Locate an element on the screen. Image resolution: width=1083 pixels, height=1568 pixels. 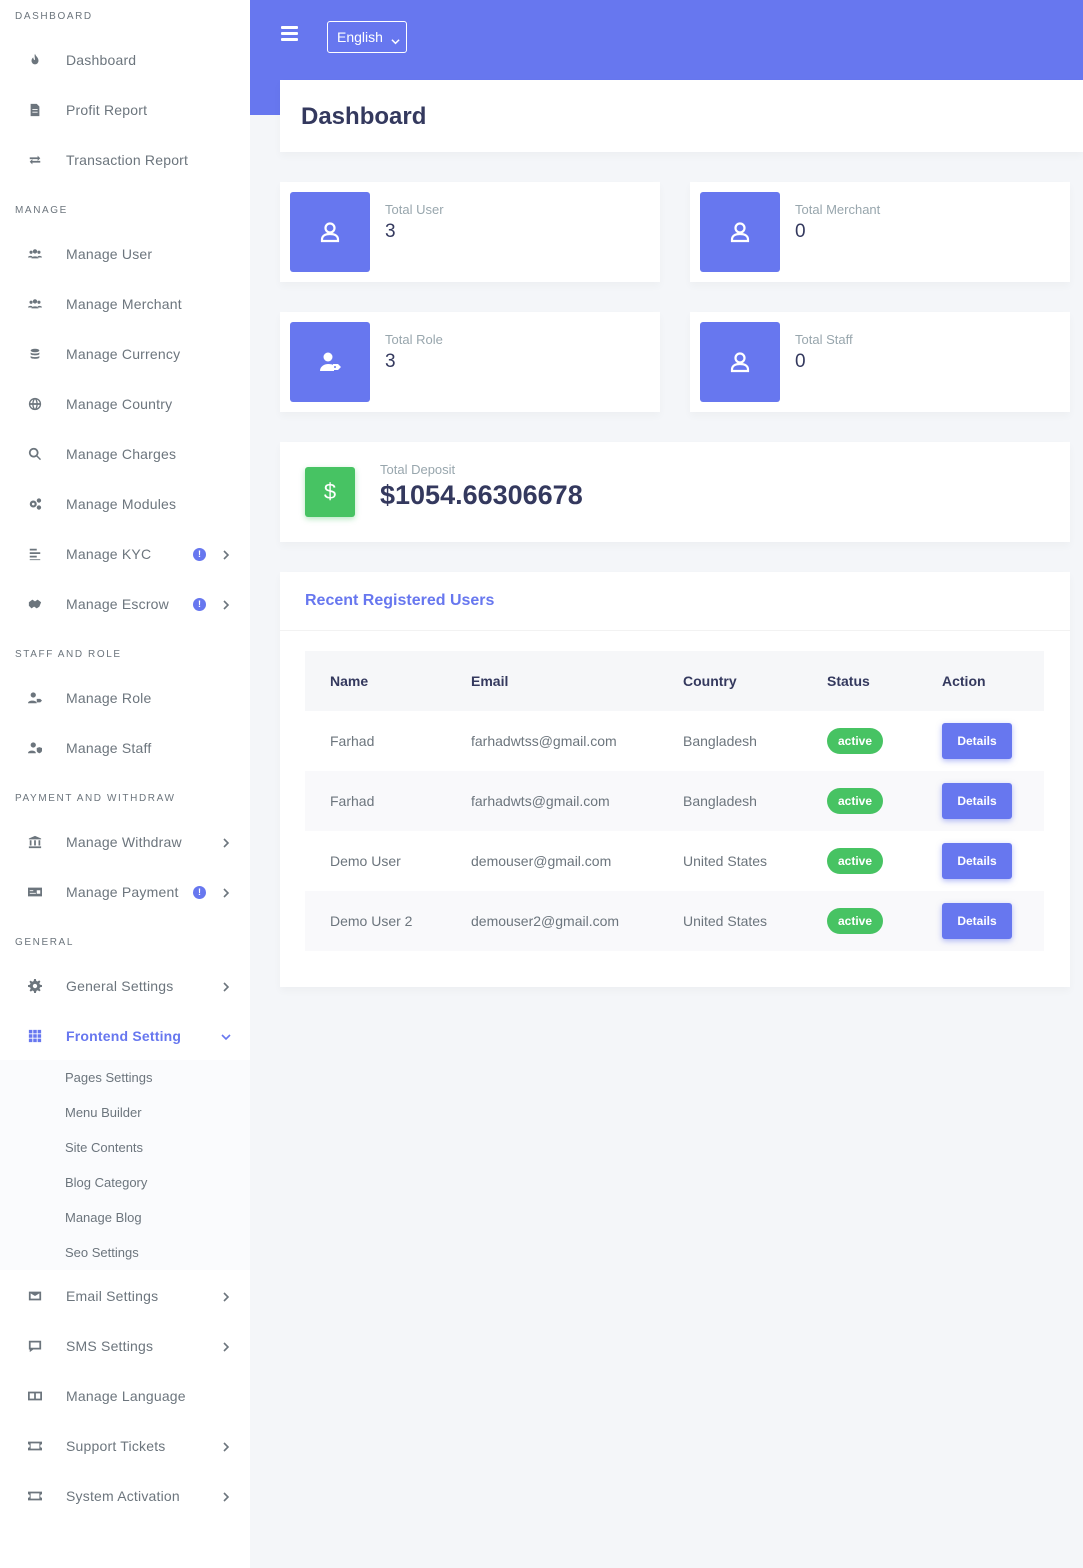
sidebar-item-label: System Activation is located at coordinates (123, 1496).